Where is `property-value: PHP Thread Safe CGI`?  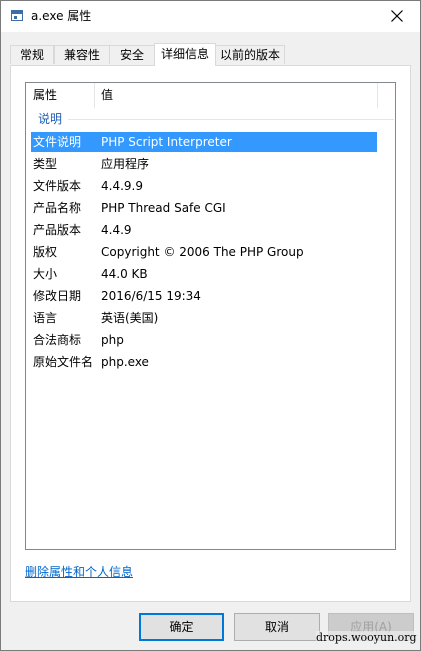 property-value: PHP Thread Safe CGI is located at coordinates (163, 208).